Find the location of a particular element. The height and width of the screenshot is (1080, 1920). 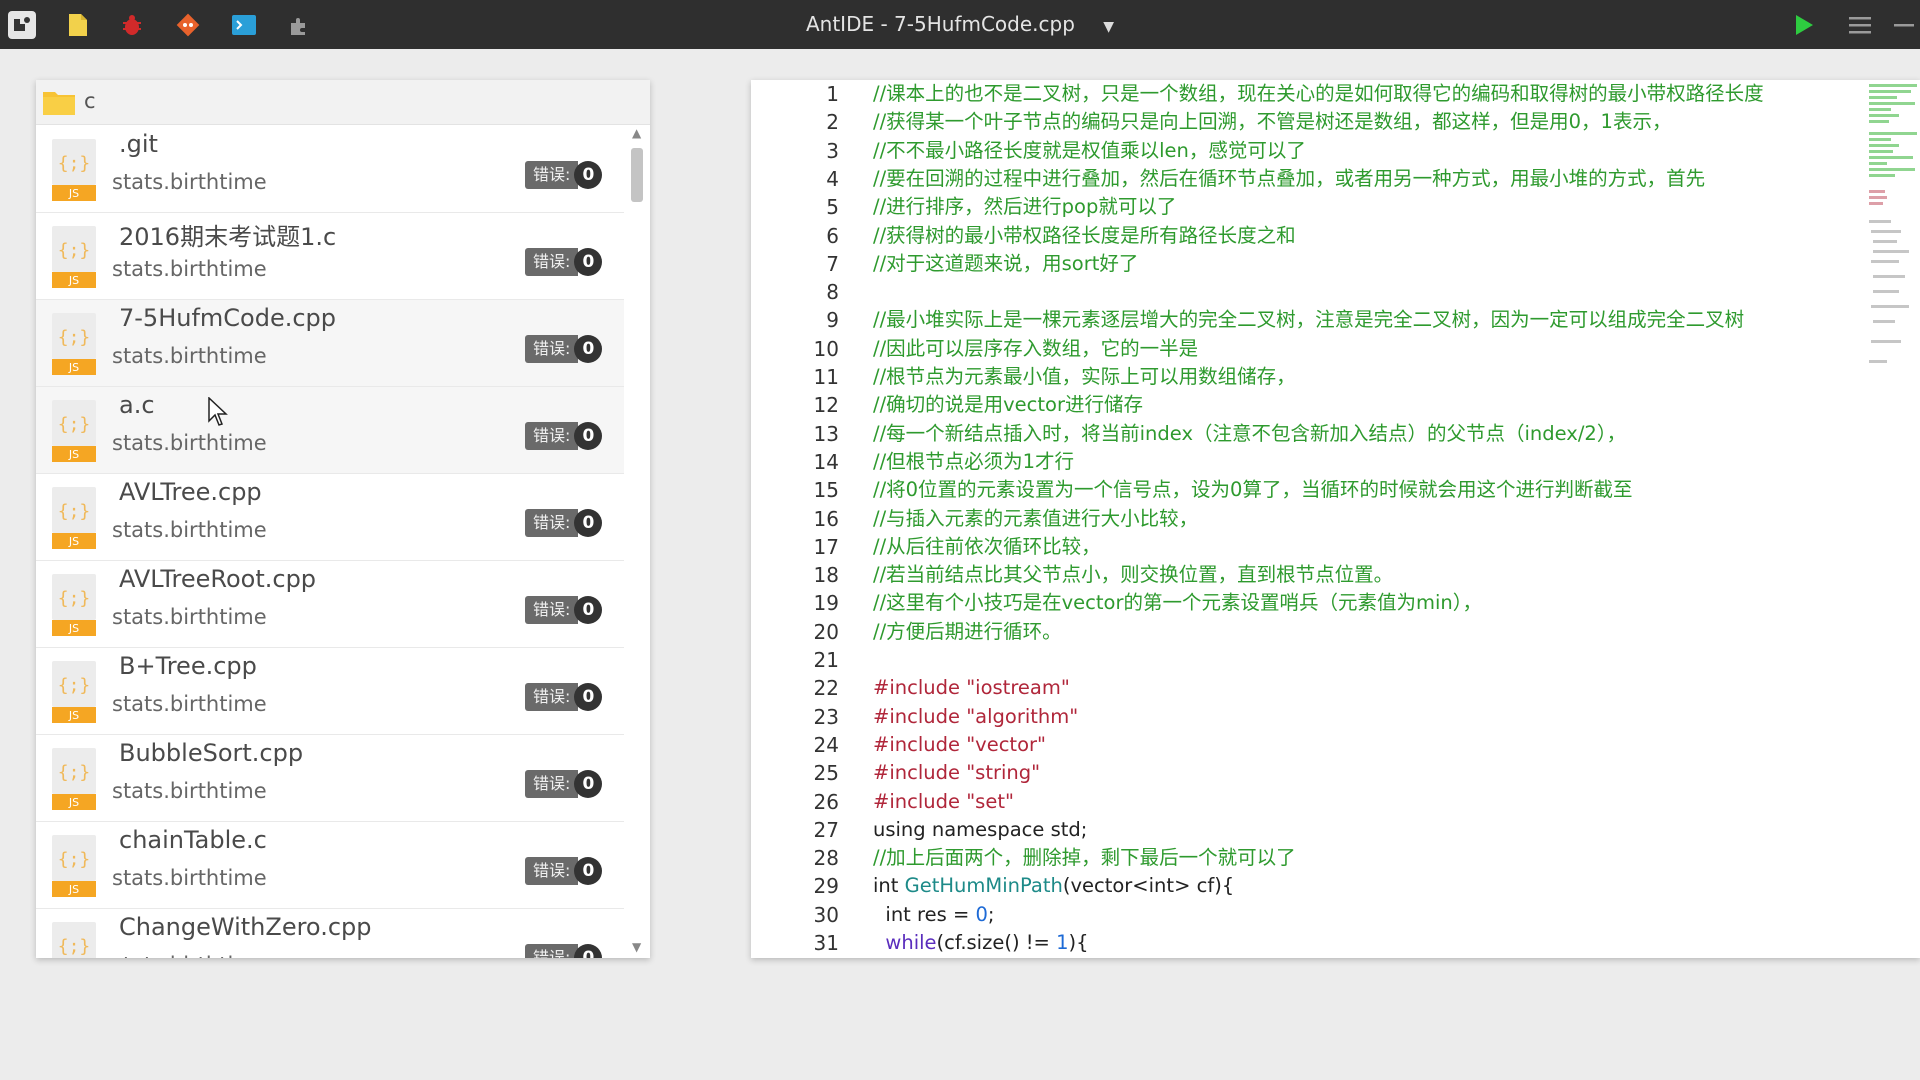

line-number: 15 is located at coordinates (826, 490).